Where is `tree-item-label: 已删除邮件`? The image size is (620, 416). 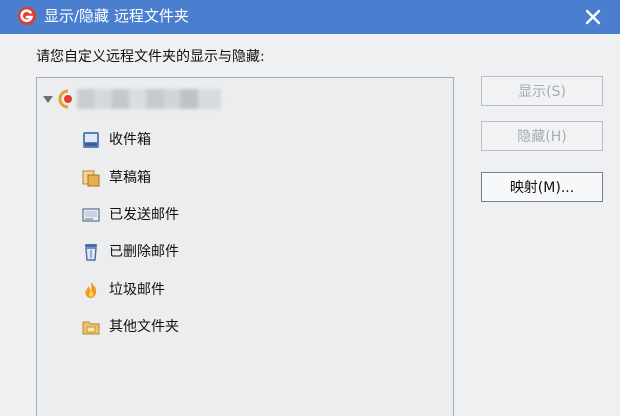 tree-item-label: 已删除邮件 is located at coordinates (144, 252).